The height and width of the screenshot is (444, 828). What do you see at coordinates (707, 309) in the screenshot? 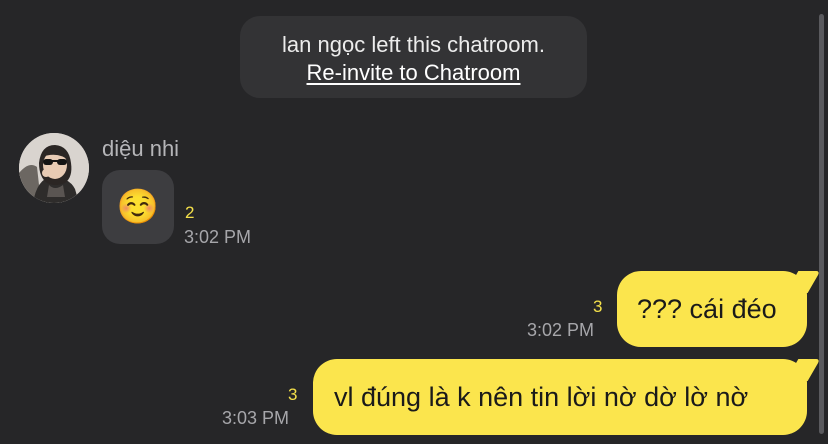
I see `message-text: ??? cái đéo` at bounding box center [707, 309].